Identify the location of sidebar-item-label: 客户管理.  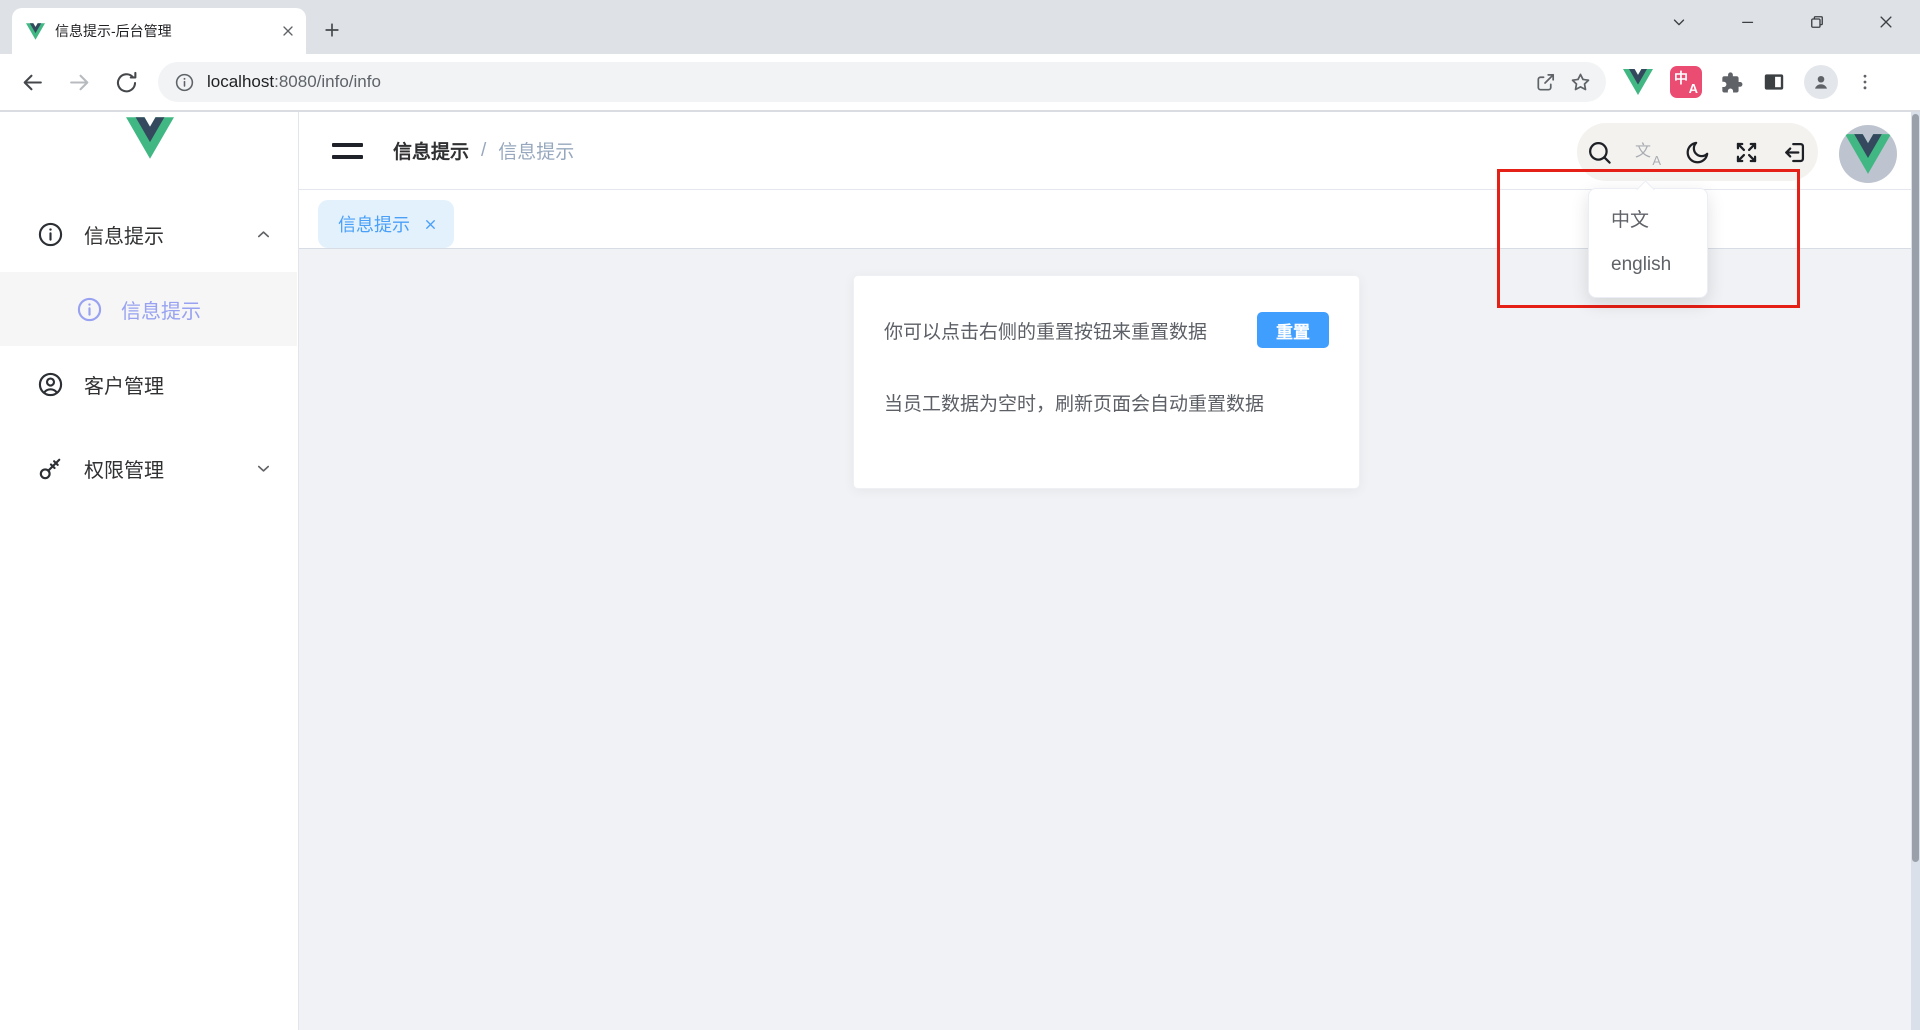
(124, 386).